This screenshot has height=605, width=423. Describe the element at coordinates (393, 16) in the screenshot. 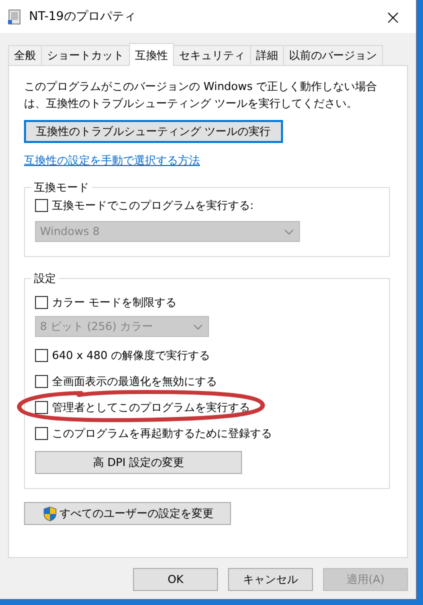

I see `close-button: ×` at that location.